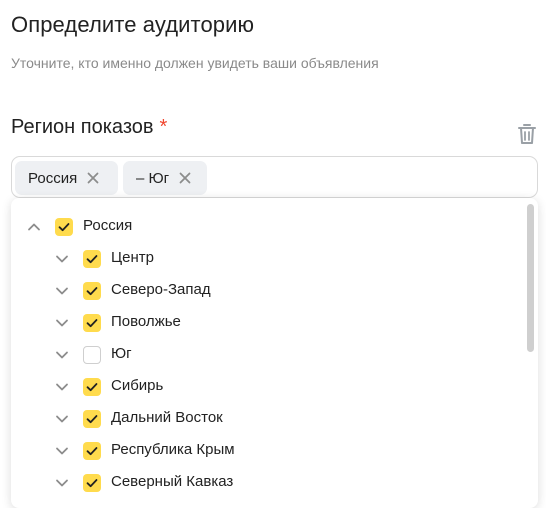 Image resolution: width=546 pixels, height=508 pixels. What do you see at coordinates (261, 451) in the screenshot?
I see `tree-item-crimea: Республика Крым` at bounding box center [261, 451].